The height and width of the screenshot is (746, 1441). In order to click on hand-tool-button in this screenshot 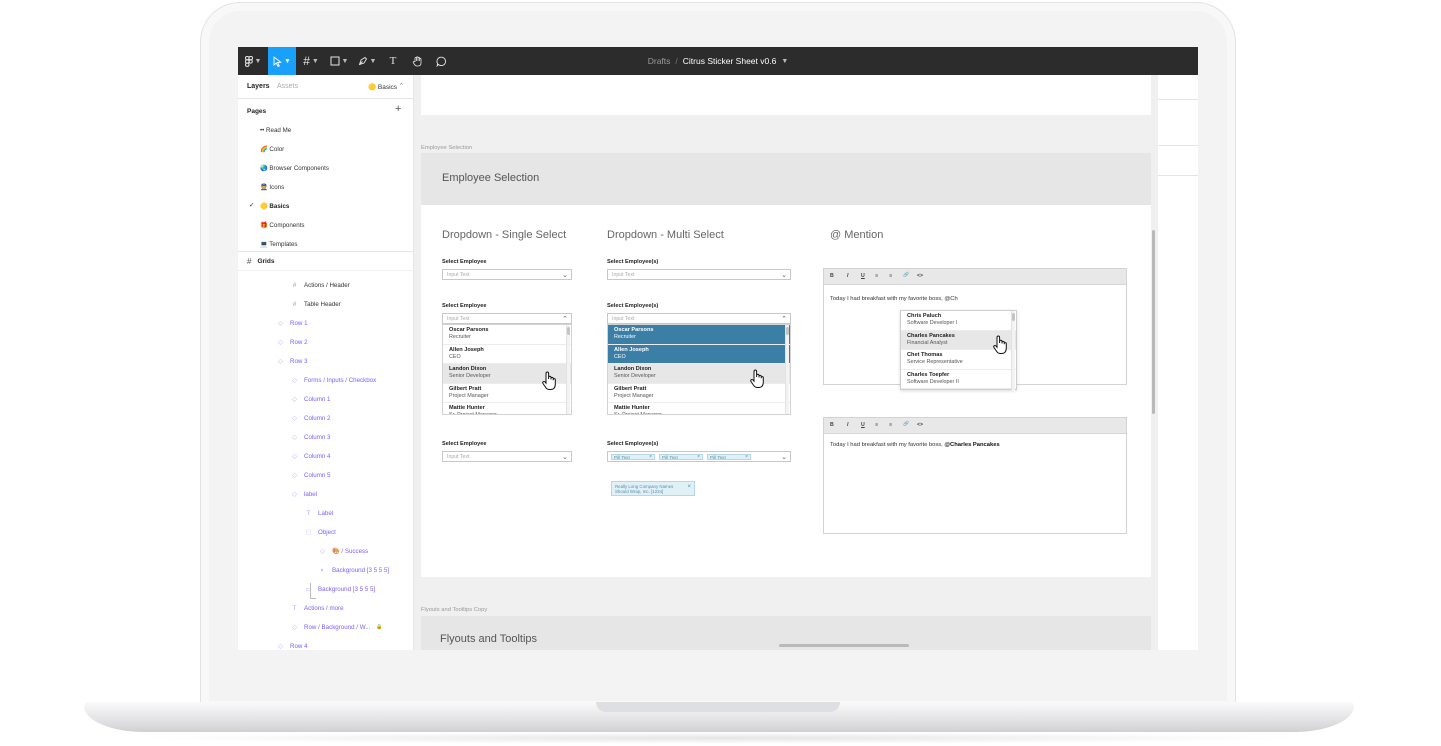, I will do `click(417, 61)`.